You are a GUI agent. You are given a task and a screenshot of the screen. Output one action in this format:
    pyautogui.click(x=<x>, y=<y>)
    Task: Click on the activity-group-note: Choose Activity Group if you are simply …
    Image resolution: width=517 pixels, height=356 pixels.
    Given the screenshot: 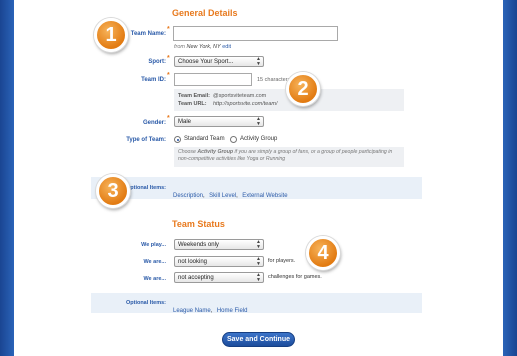 What is the action you would take?
    pyautogui.click(x=289, y=156)
    